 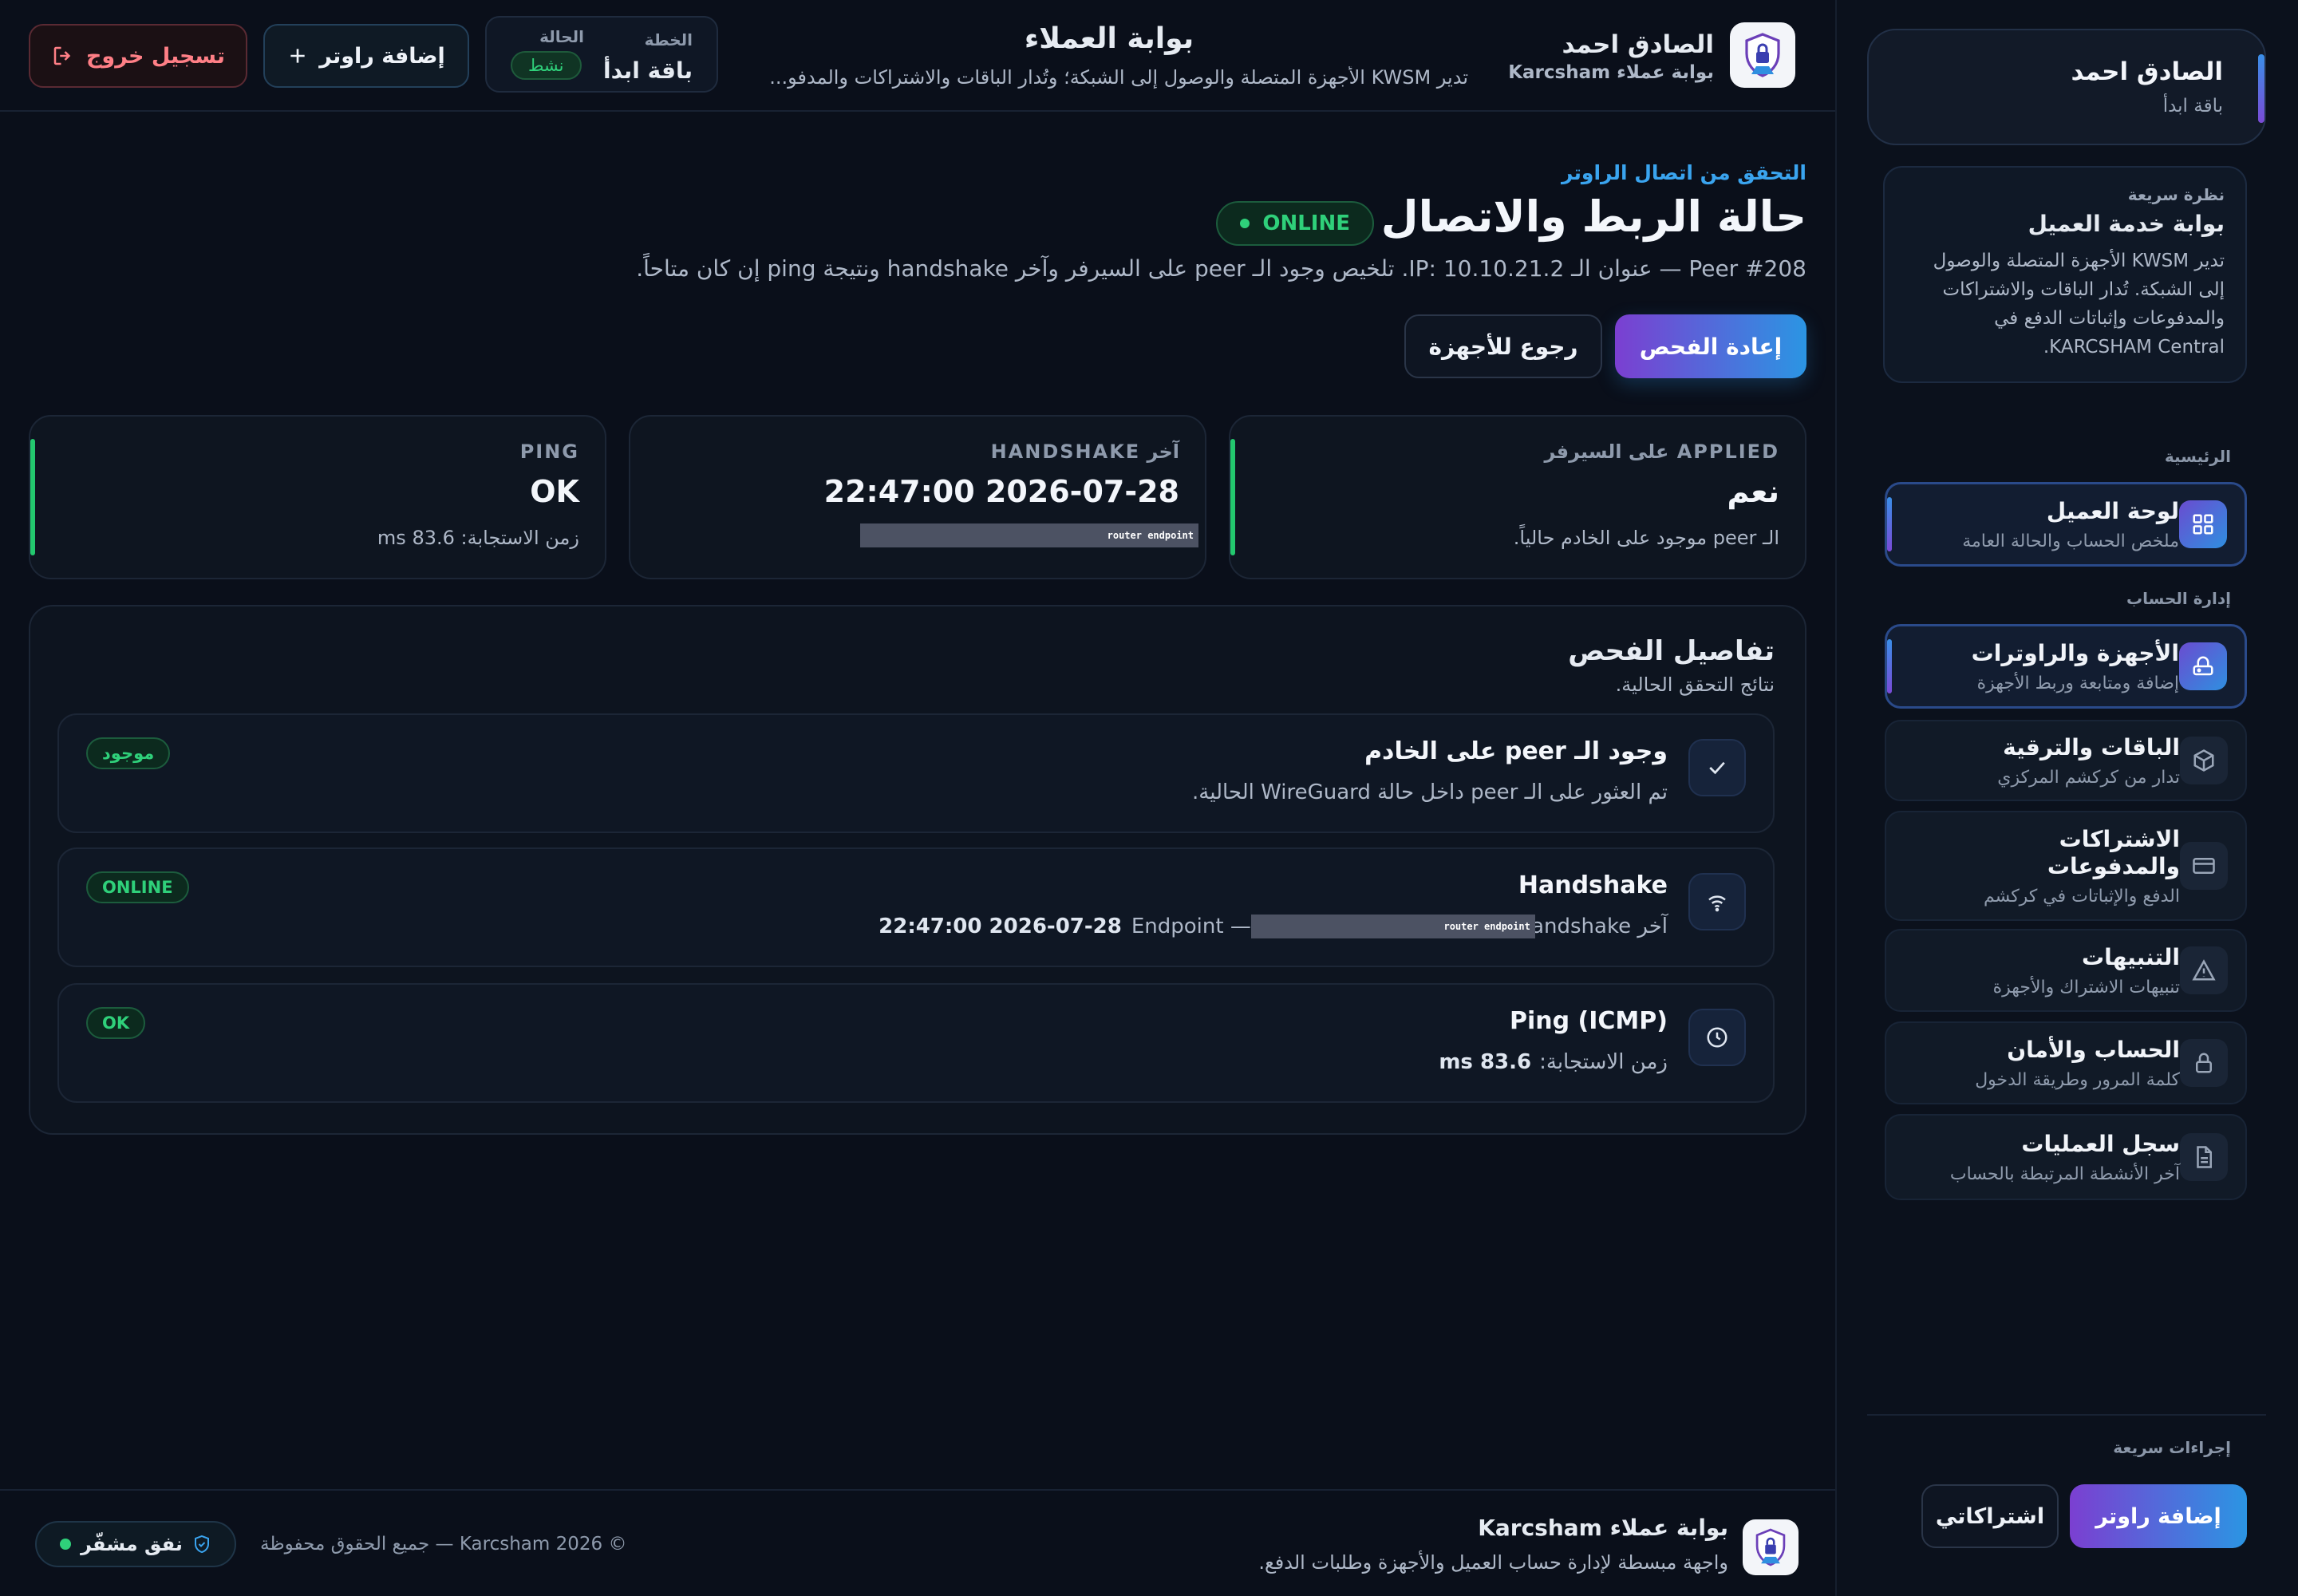 What do you see at coordinates (2067, 1415) in the screenshot?
I see `divider` at bounding box center [2067, 1415].